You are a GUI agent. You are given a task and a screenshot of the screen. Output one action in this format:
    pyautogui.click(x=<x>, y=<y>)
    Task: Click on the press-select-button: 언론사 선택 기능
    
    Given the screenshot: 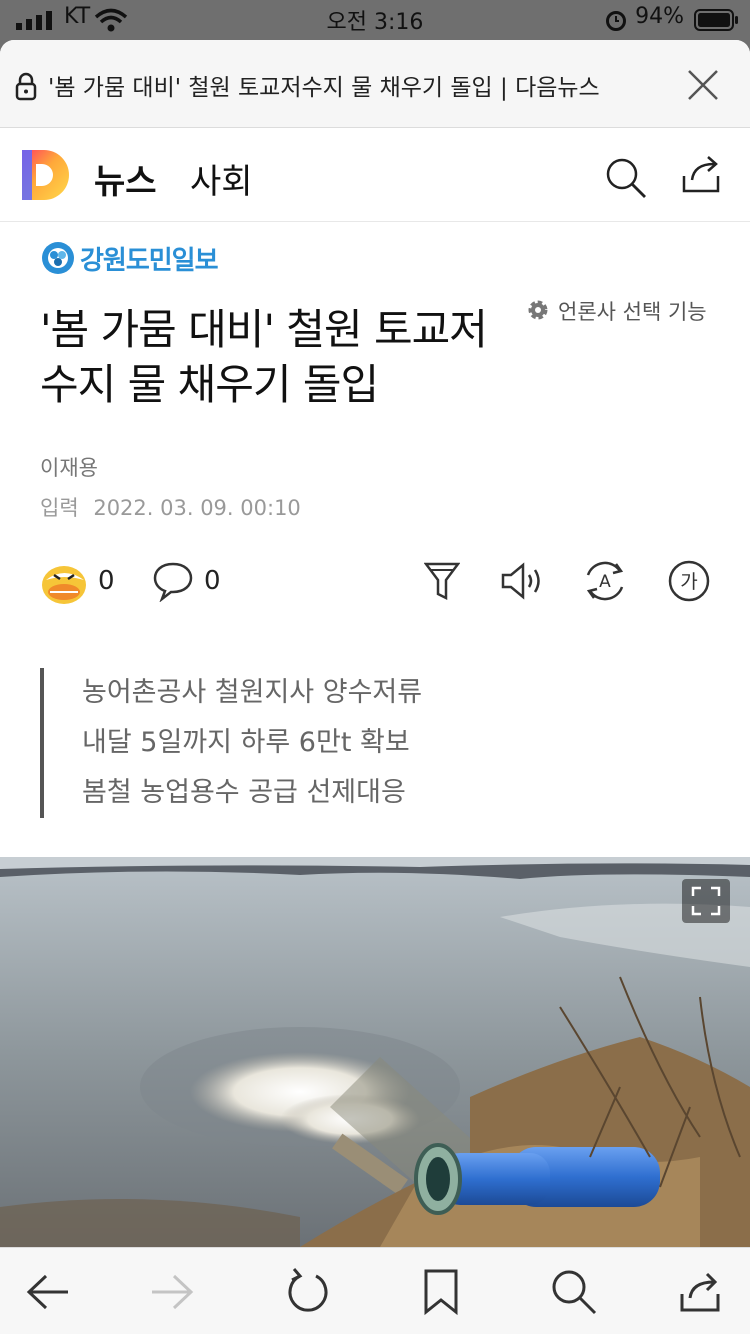 What is the action you would take?
    pyautogui.click(x=632, y=311)
    